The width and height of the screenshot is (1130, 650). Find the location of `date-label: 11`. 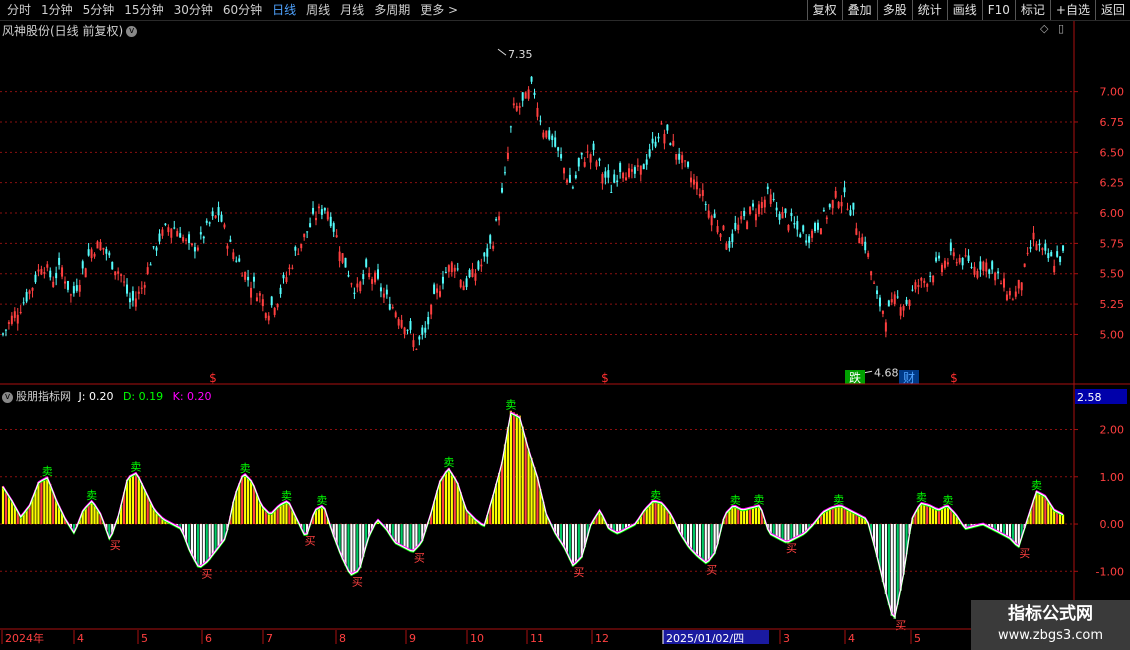

date-label: 11 is located at coordinates (537, 638).